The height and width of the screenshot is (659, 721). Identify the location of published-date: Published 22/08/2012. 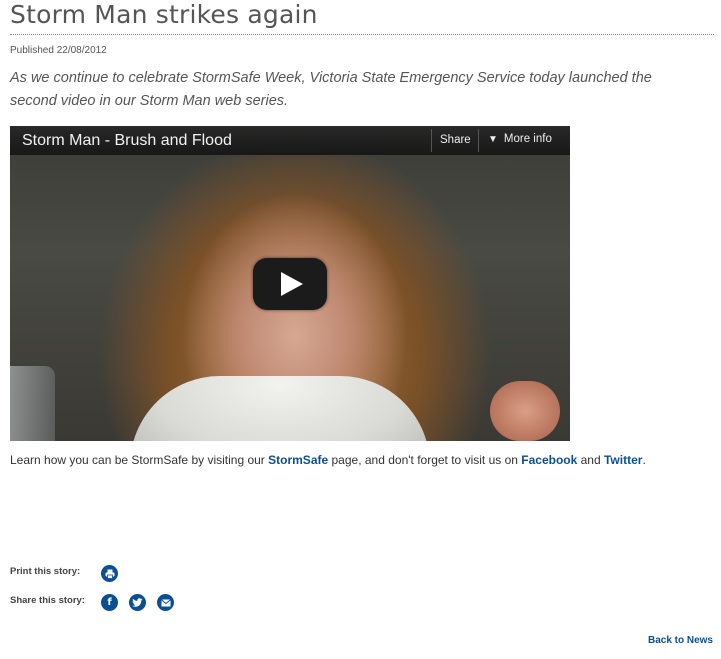
(58, 50).